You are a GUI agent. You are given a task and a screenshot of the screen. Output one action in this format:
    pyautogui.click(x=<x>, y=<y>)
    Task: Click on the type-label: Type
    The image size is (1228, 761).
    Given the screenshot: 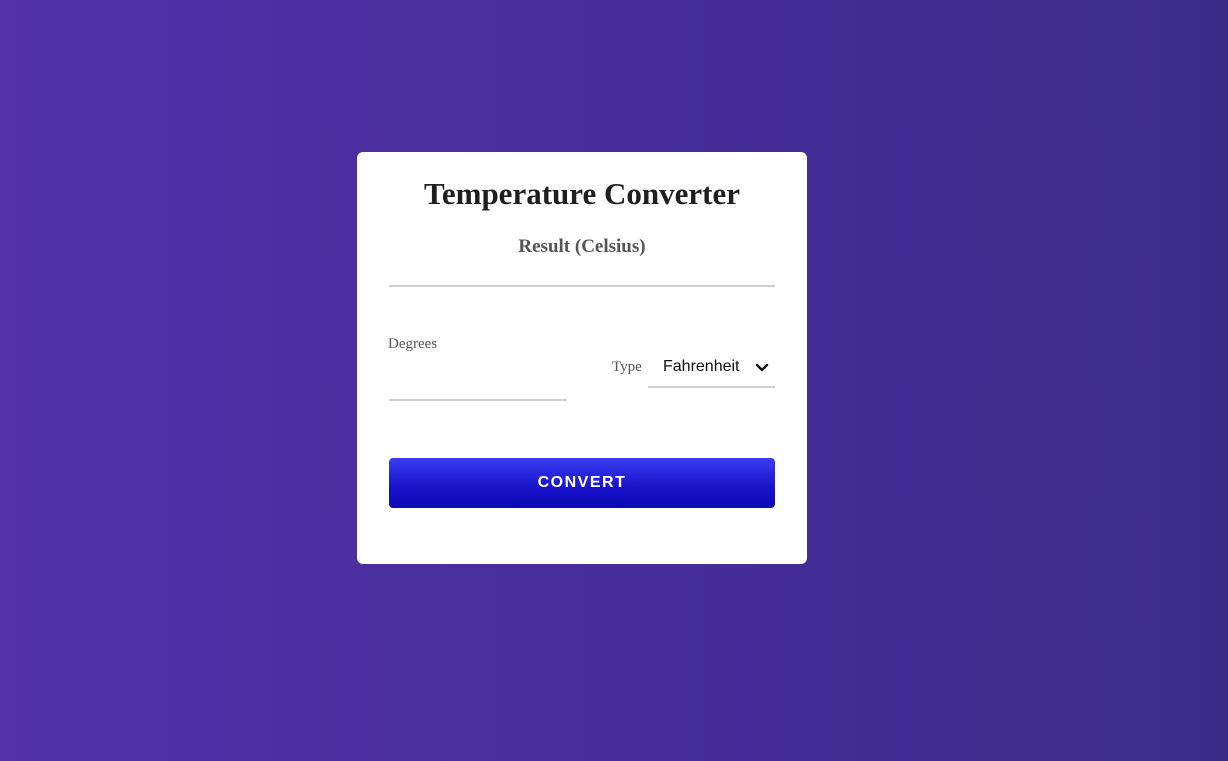 What is the action you would take?
    pyautogui.click(x=627, y=367)
    